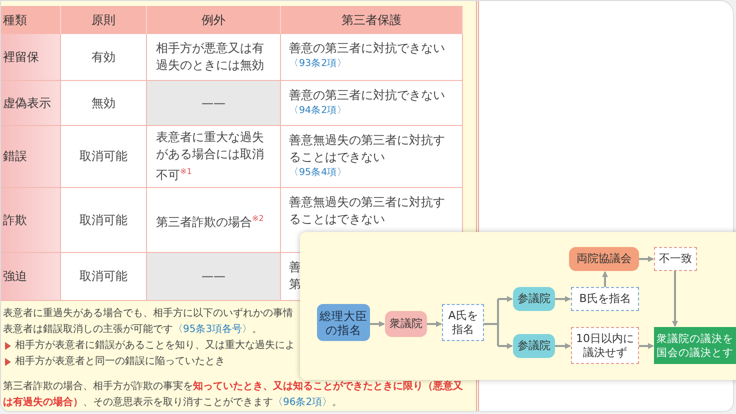 The image size is (736, 414). What do you see at coordinates (318, 64) in the screenshot?
I see `article-link: 〈93条2項〉` at bounding box center [318, 64].